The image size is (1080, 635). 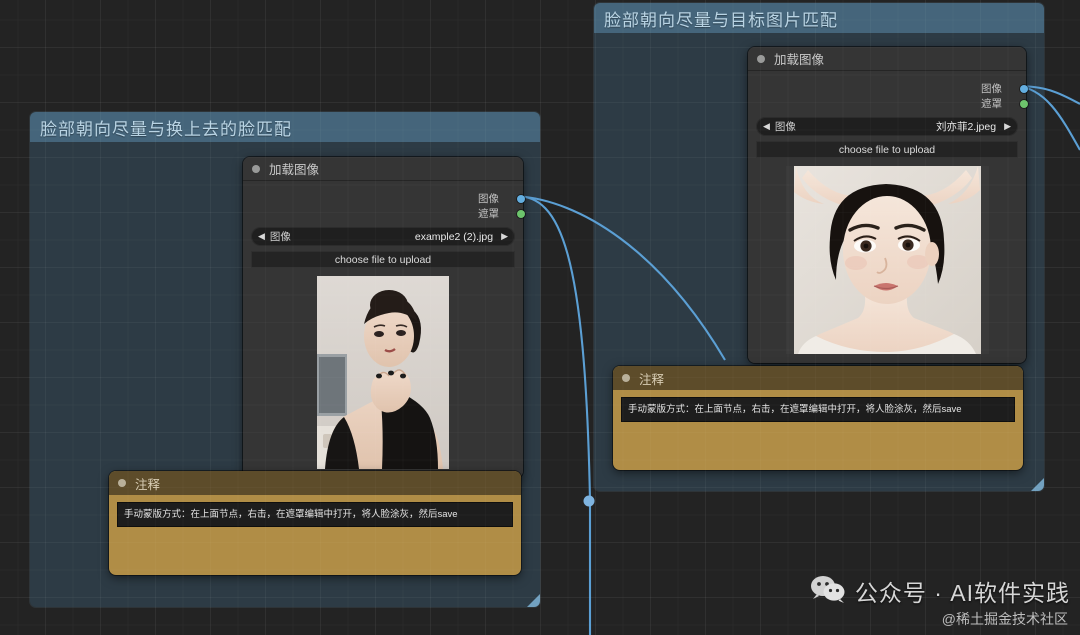 I want to click on upload-button-left: choose file to upload, so click(x=383, y=259).